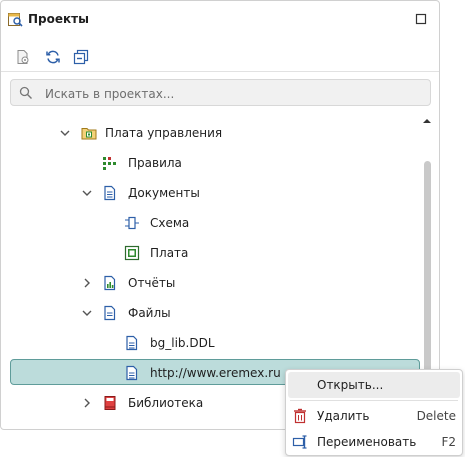 The height and width of the screenshot is (457, 465). What do you see at coordinates (300, 416) in the screenshot?
I see `delete-icon` at bounding box center [300, 416].